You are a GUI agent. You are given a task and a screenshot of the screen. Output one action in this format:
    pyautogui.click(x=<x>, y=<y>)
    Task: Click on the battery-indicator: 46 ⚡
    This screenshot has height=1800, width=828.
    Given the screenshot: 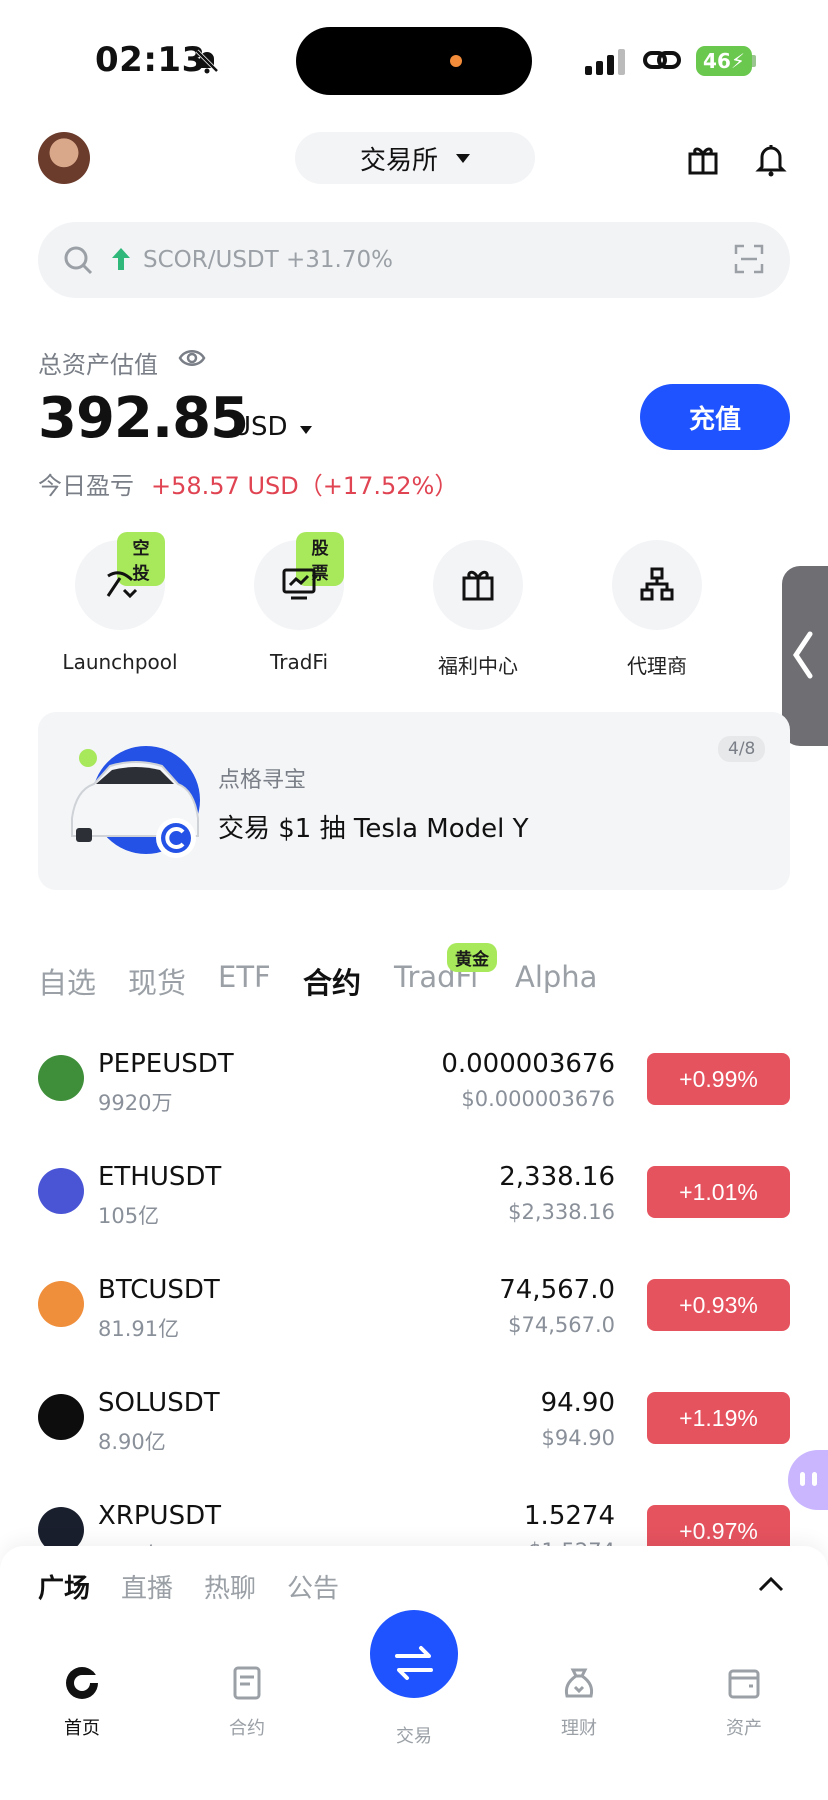 What is the action you would take?
    pyautogui.click(x=724, y=61)
    